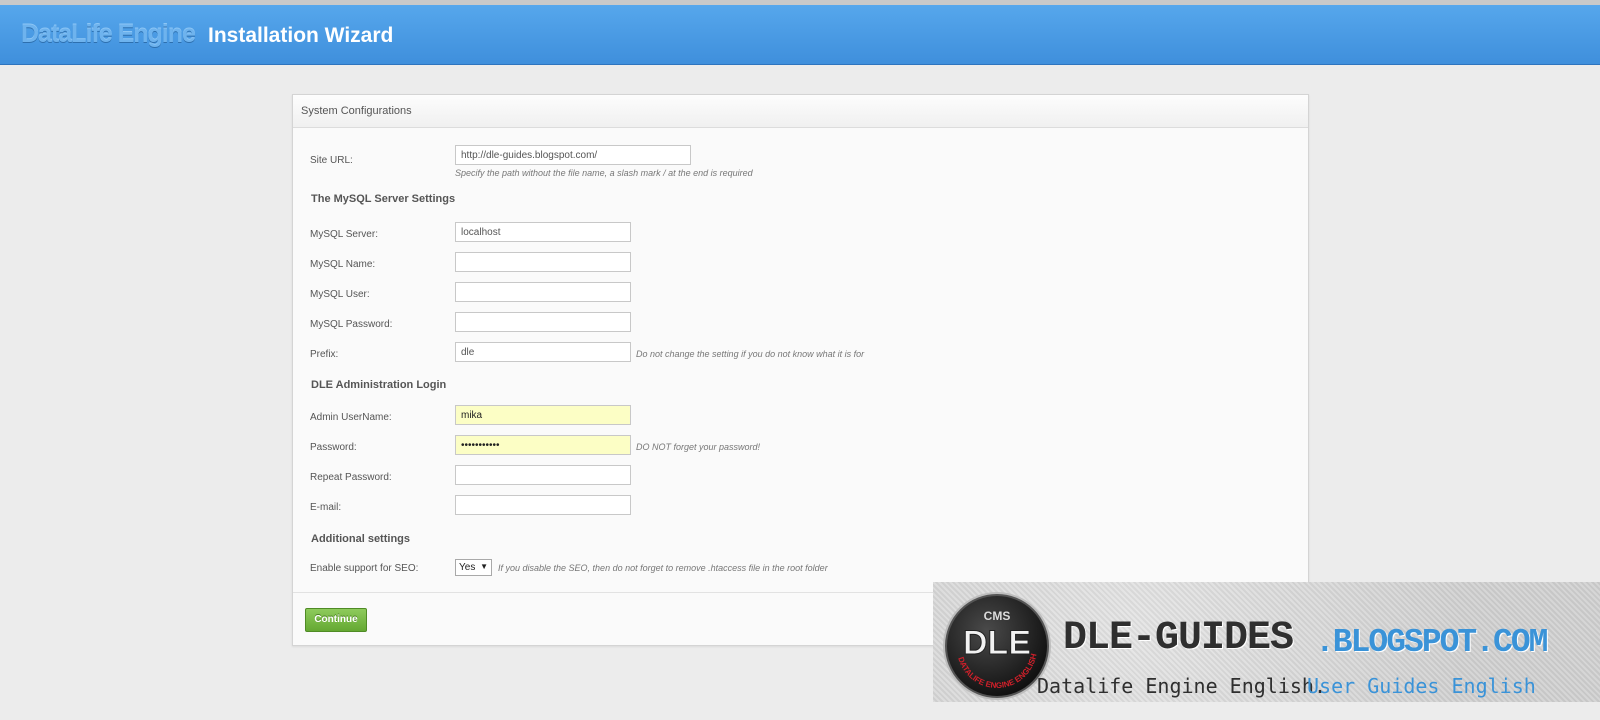  What do you see at coordinates (351, 324) in the screenshot?
I see `mysql-password-label: MySQL Password:` at bounding box center [351, 324].